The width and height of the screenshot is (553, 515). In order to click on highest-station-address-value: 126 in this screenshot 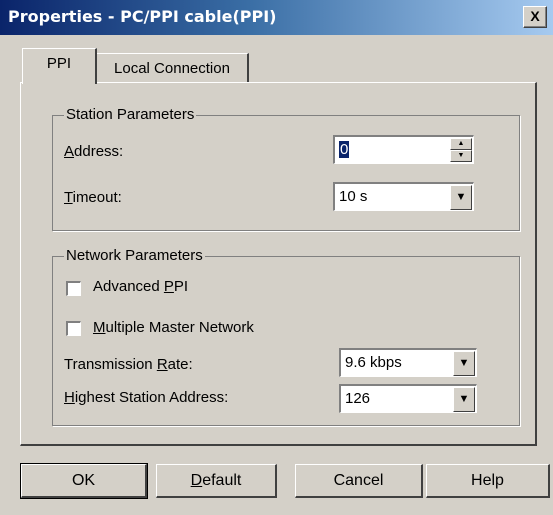, I will do `click(358, 398)`.